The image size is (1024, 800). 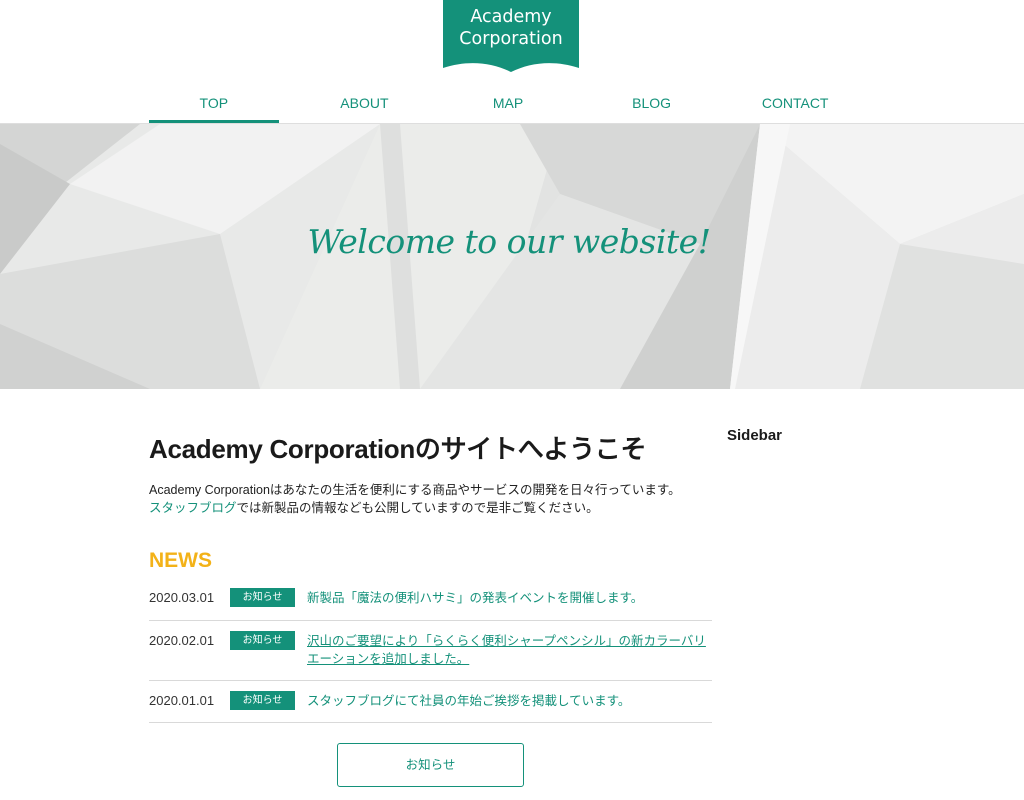 What do you see at coordinates (511, 17) in the screenshot?
I see `logo-line-1: Academy` at bounding box center [511, 17].